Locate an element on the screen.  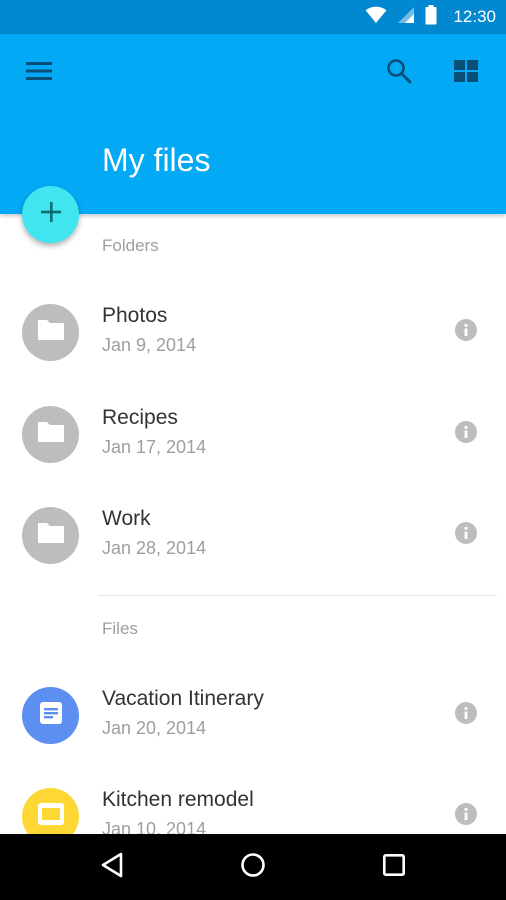
item-date: Jan 28, 2014 is located at coordinates (154, 548).